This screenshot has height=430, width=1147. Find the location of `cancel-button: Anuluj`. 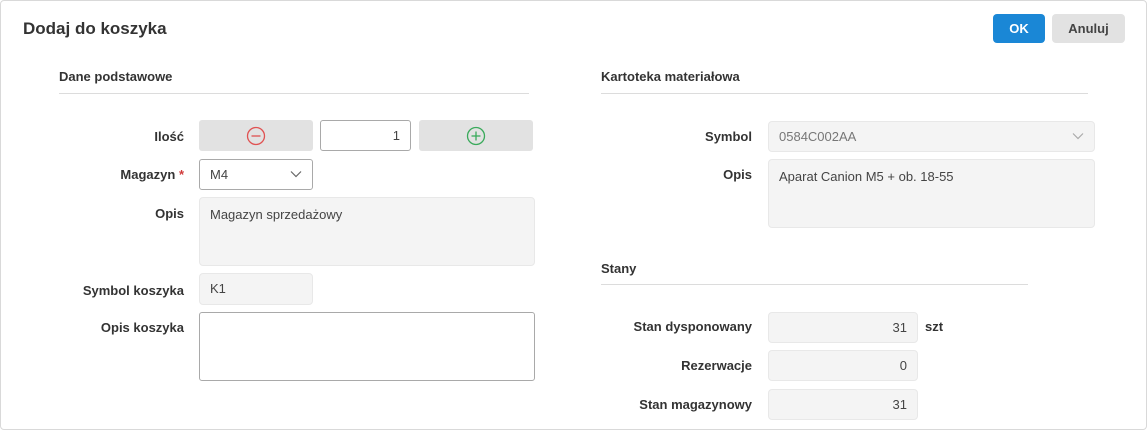

cancel-button: Anuluj is located at coordinates (1088, 28).